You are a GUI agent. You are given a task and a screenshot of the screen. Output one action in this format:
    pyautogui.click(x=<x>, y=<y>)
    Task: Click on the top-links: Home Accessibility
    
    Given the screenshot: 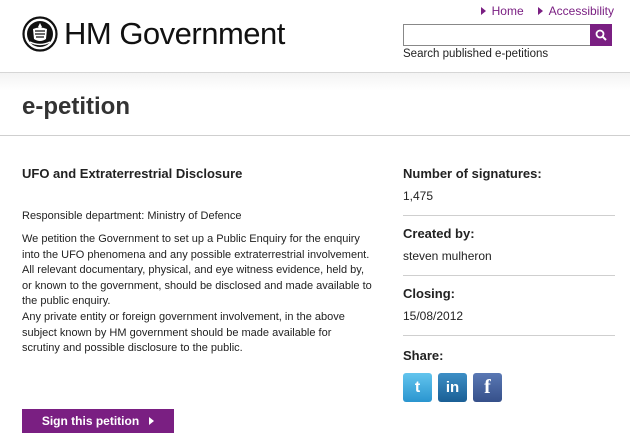 What is the action you would take?
    pyautogui.click(x=547, y=11)
    